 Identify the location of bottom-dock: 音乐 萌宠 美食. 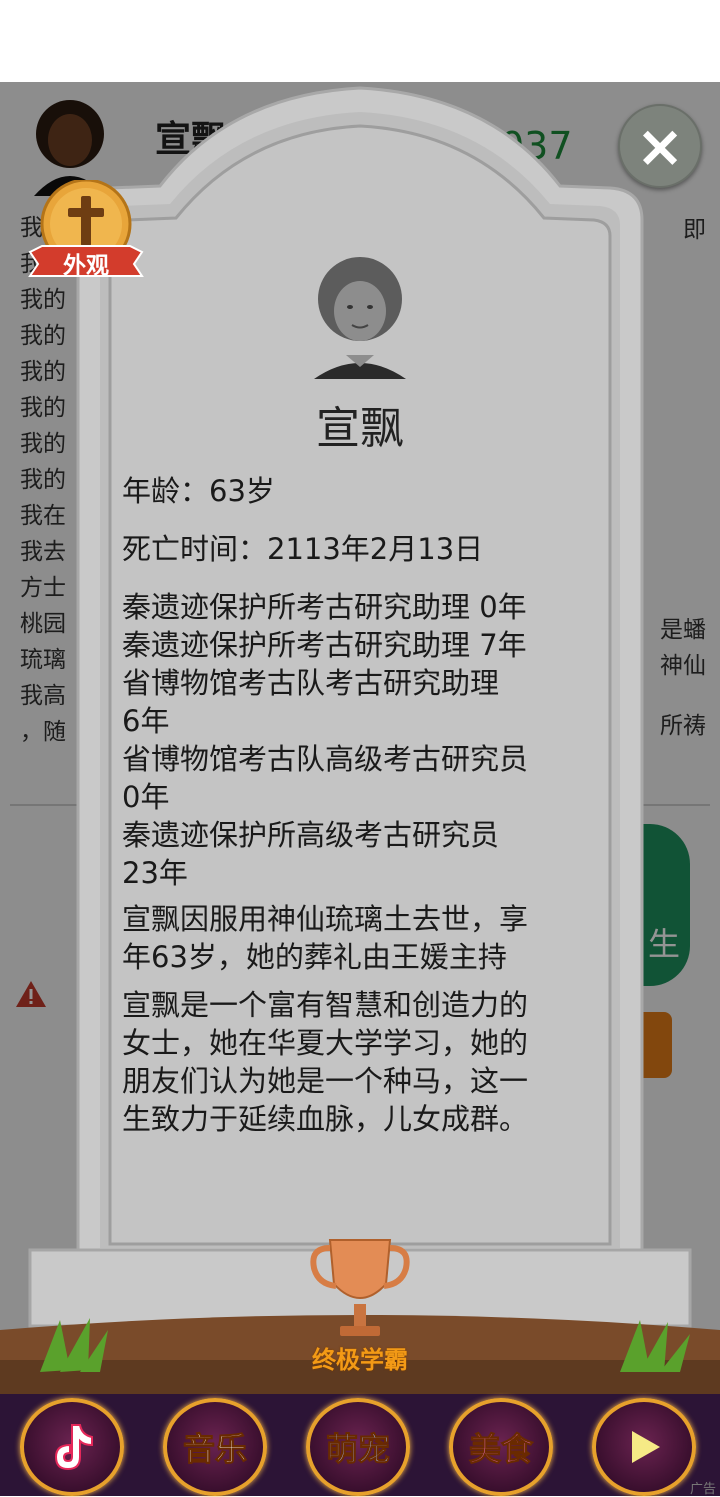
(360, 1445).